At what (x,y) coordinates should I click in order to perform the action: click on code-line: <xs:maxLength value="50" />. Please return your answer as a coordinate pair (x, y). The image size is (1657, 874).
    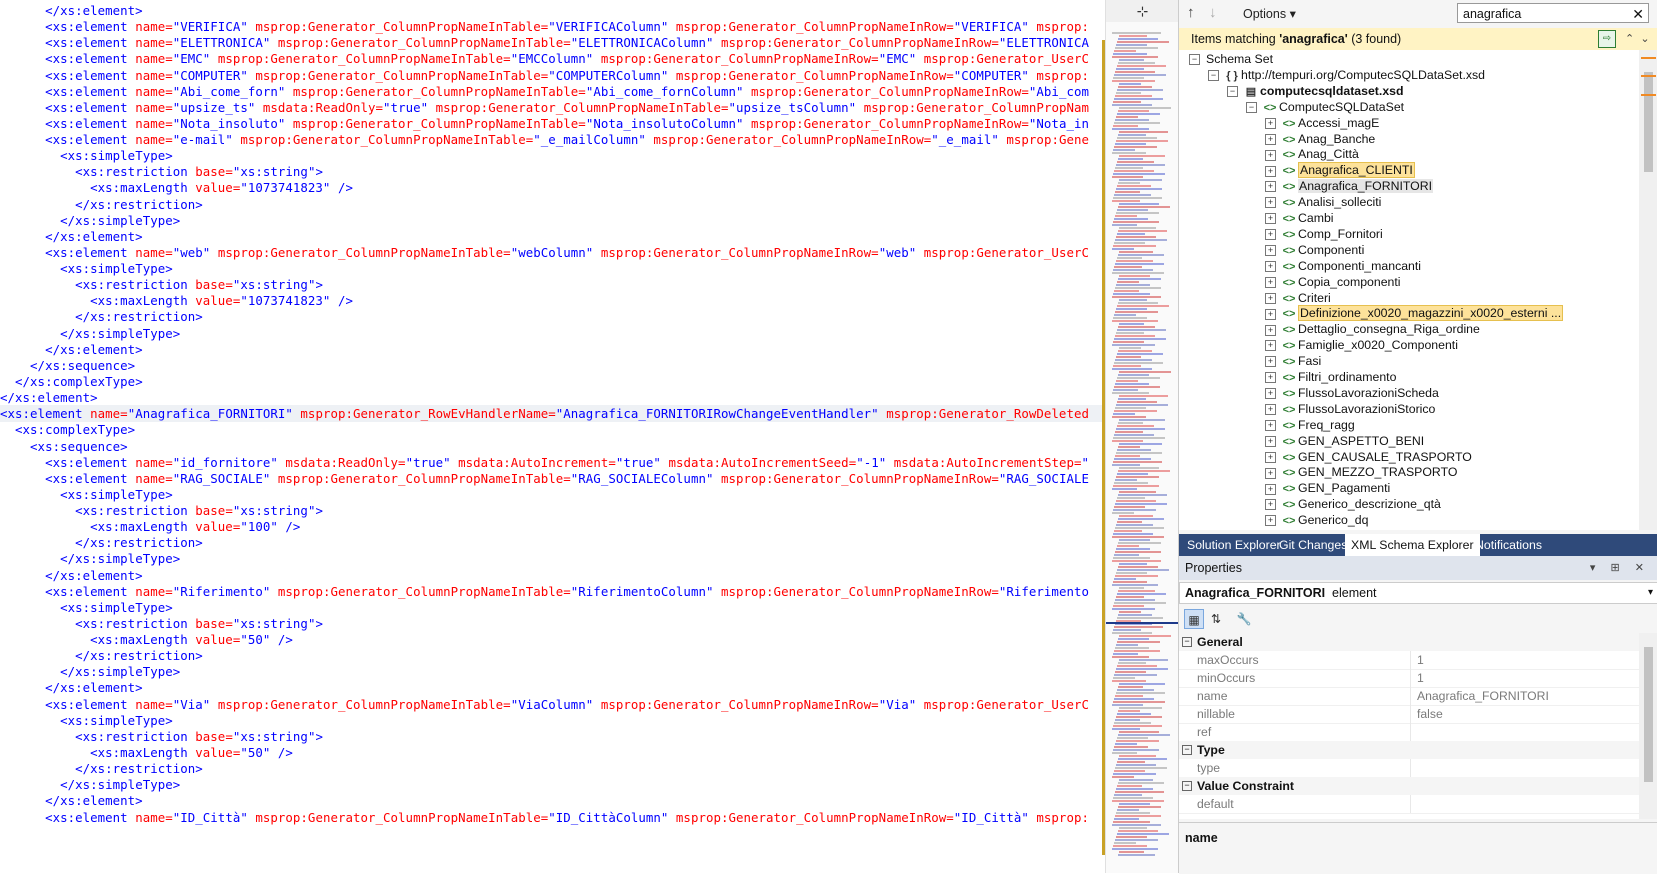
    Looking at the image, I should click on (146, 752).